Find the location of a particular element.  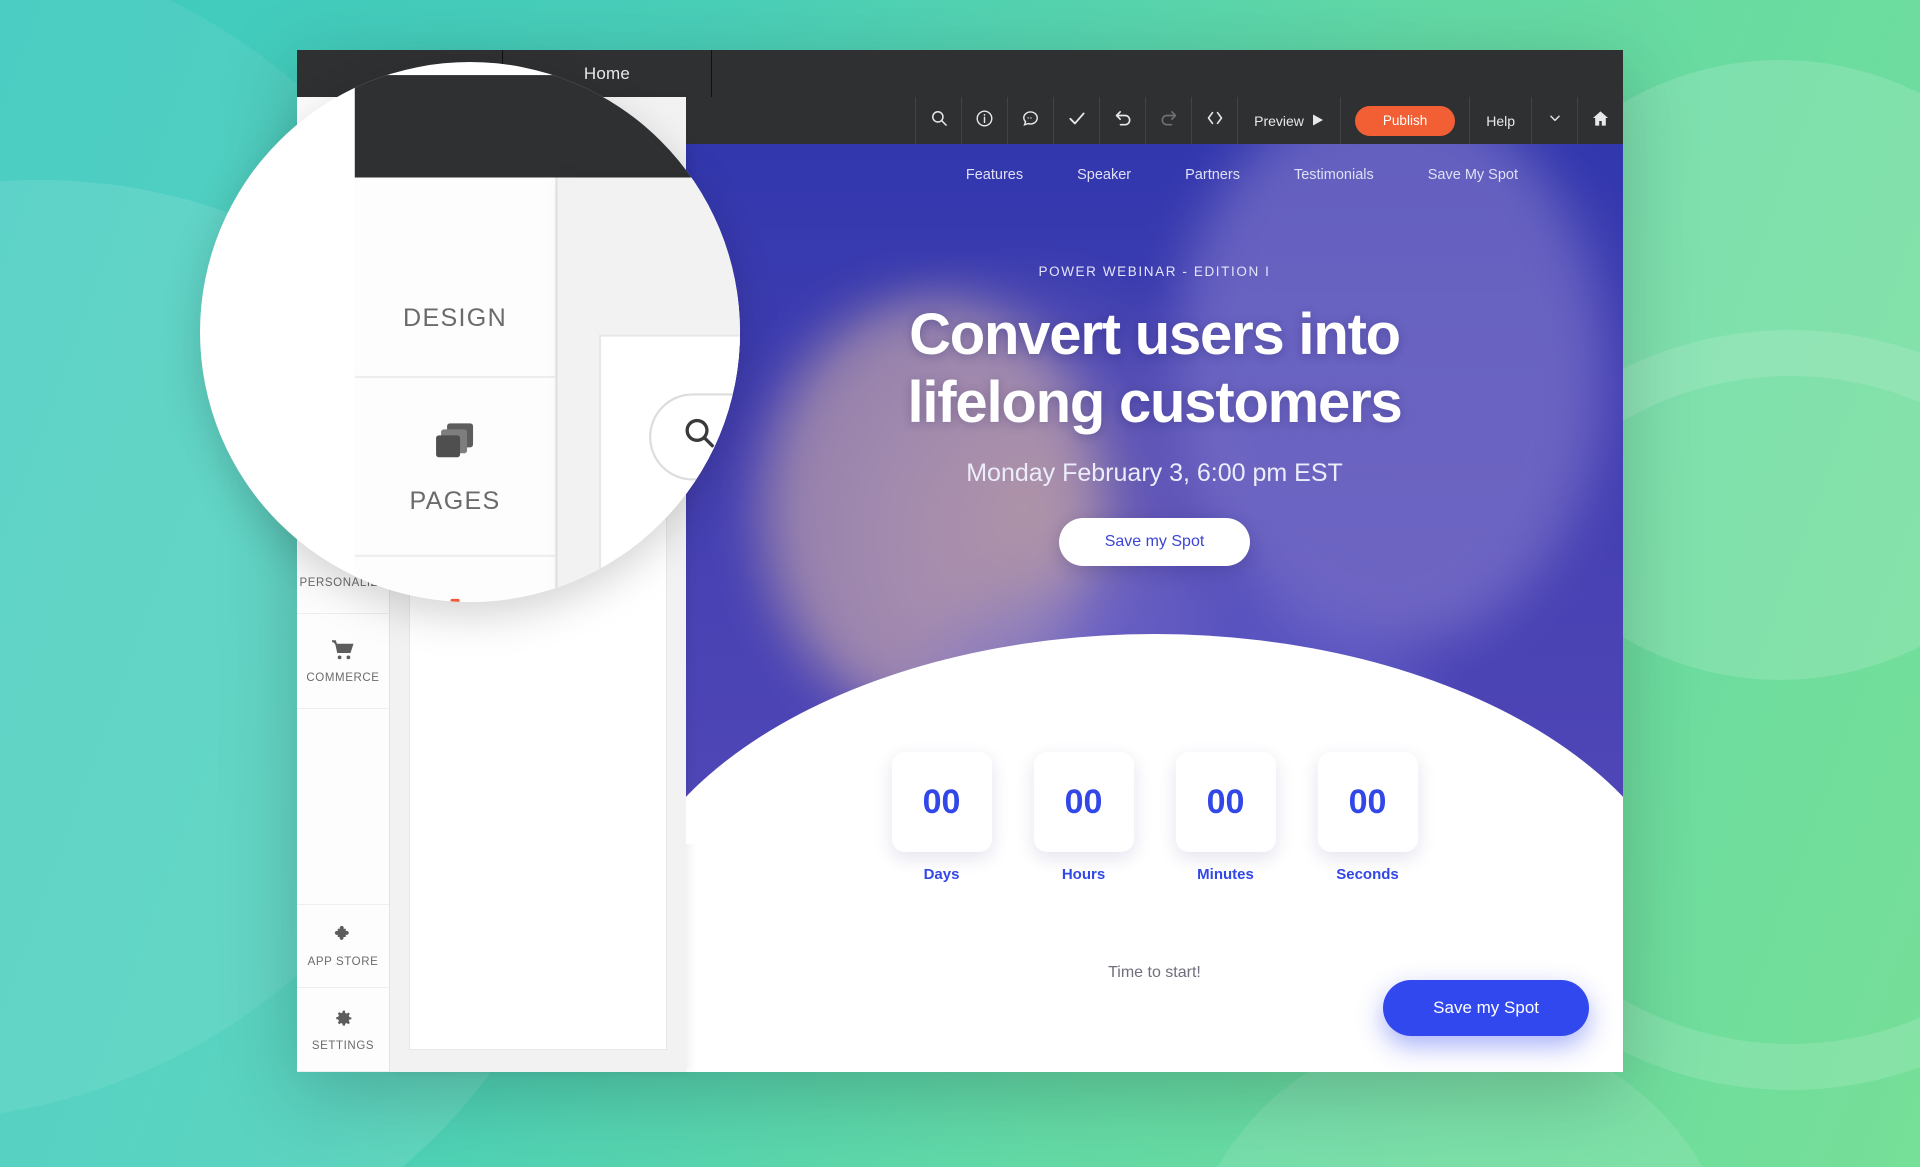

hero-headline-line1: Convert users into is located at coordinates (1155, 334).